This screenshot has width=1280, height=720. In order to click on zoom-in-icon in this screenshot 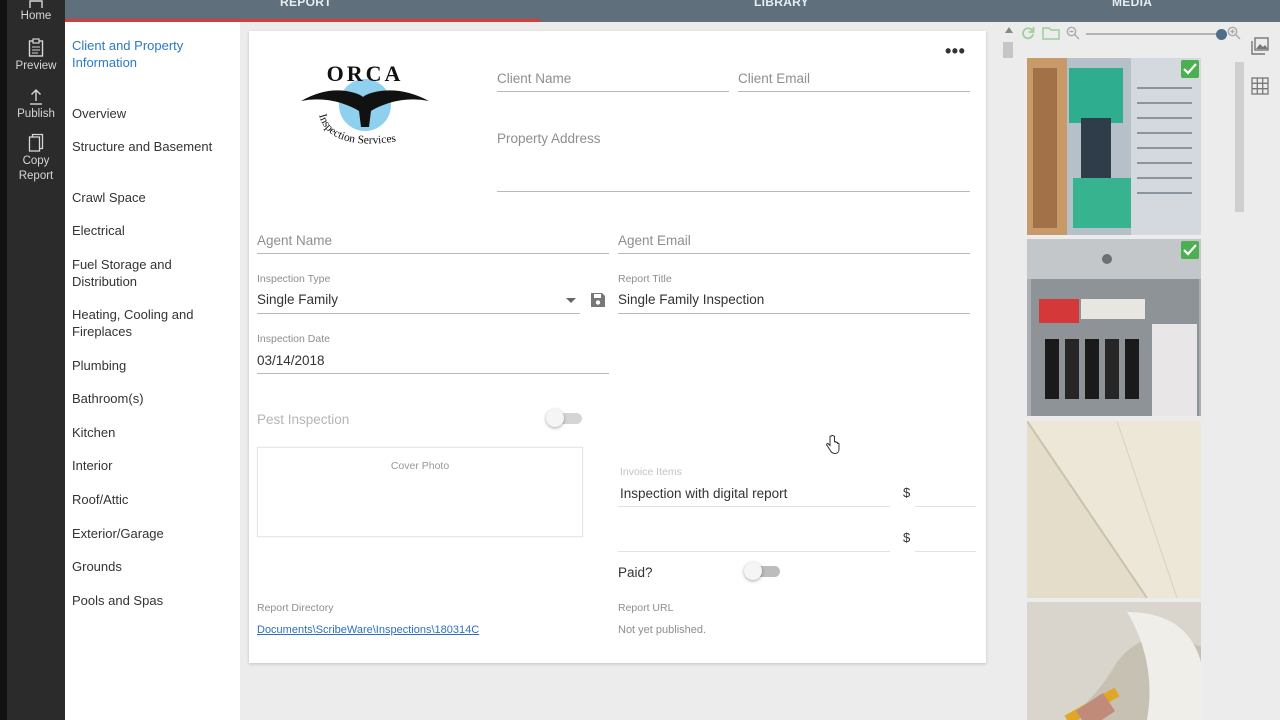, I will do `click(1234, 33)`.